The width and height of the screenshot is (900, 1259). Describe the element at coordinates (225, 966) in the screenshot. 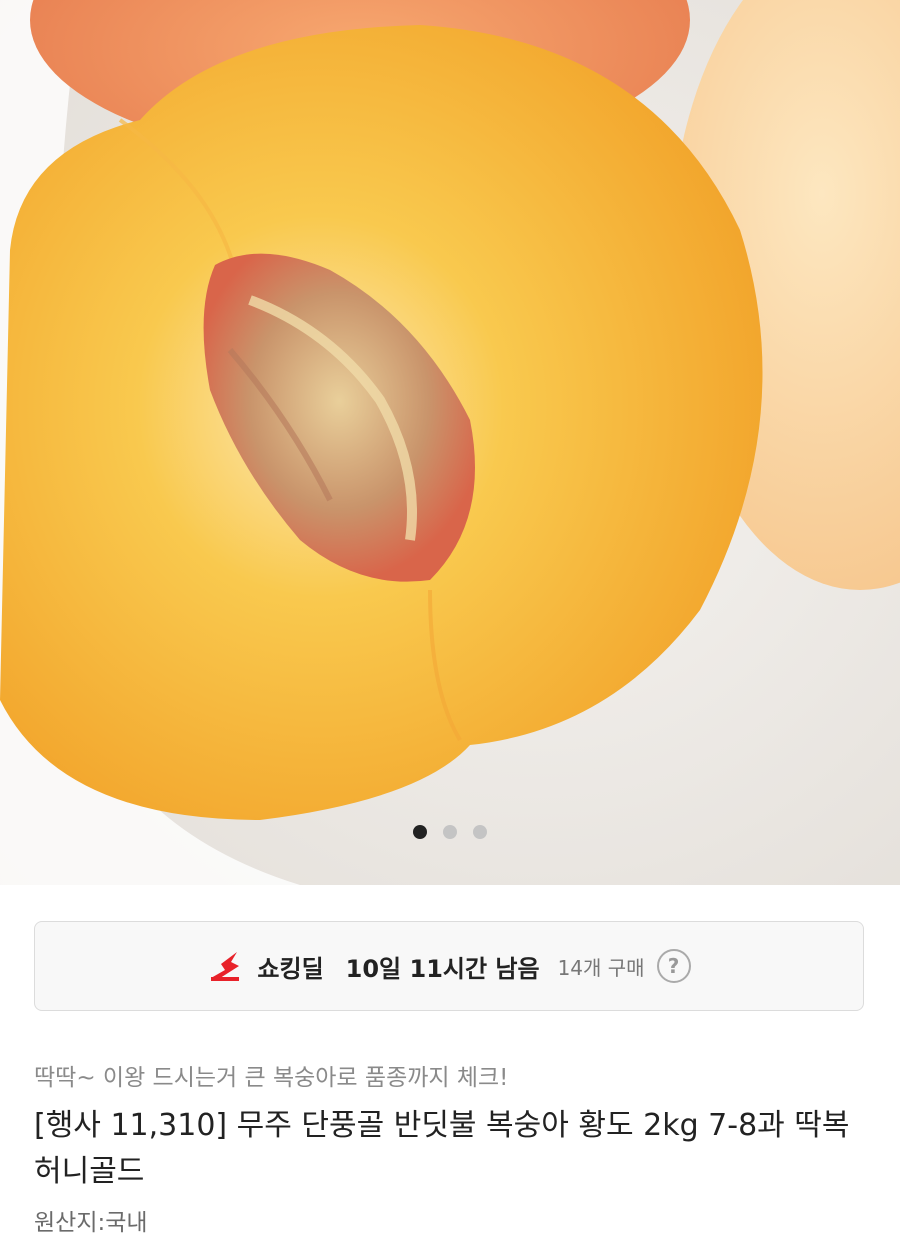

I see `shocking-deal-icon` at that location.